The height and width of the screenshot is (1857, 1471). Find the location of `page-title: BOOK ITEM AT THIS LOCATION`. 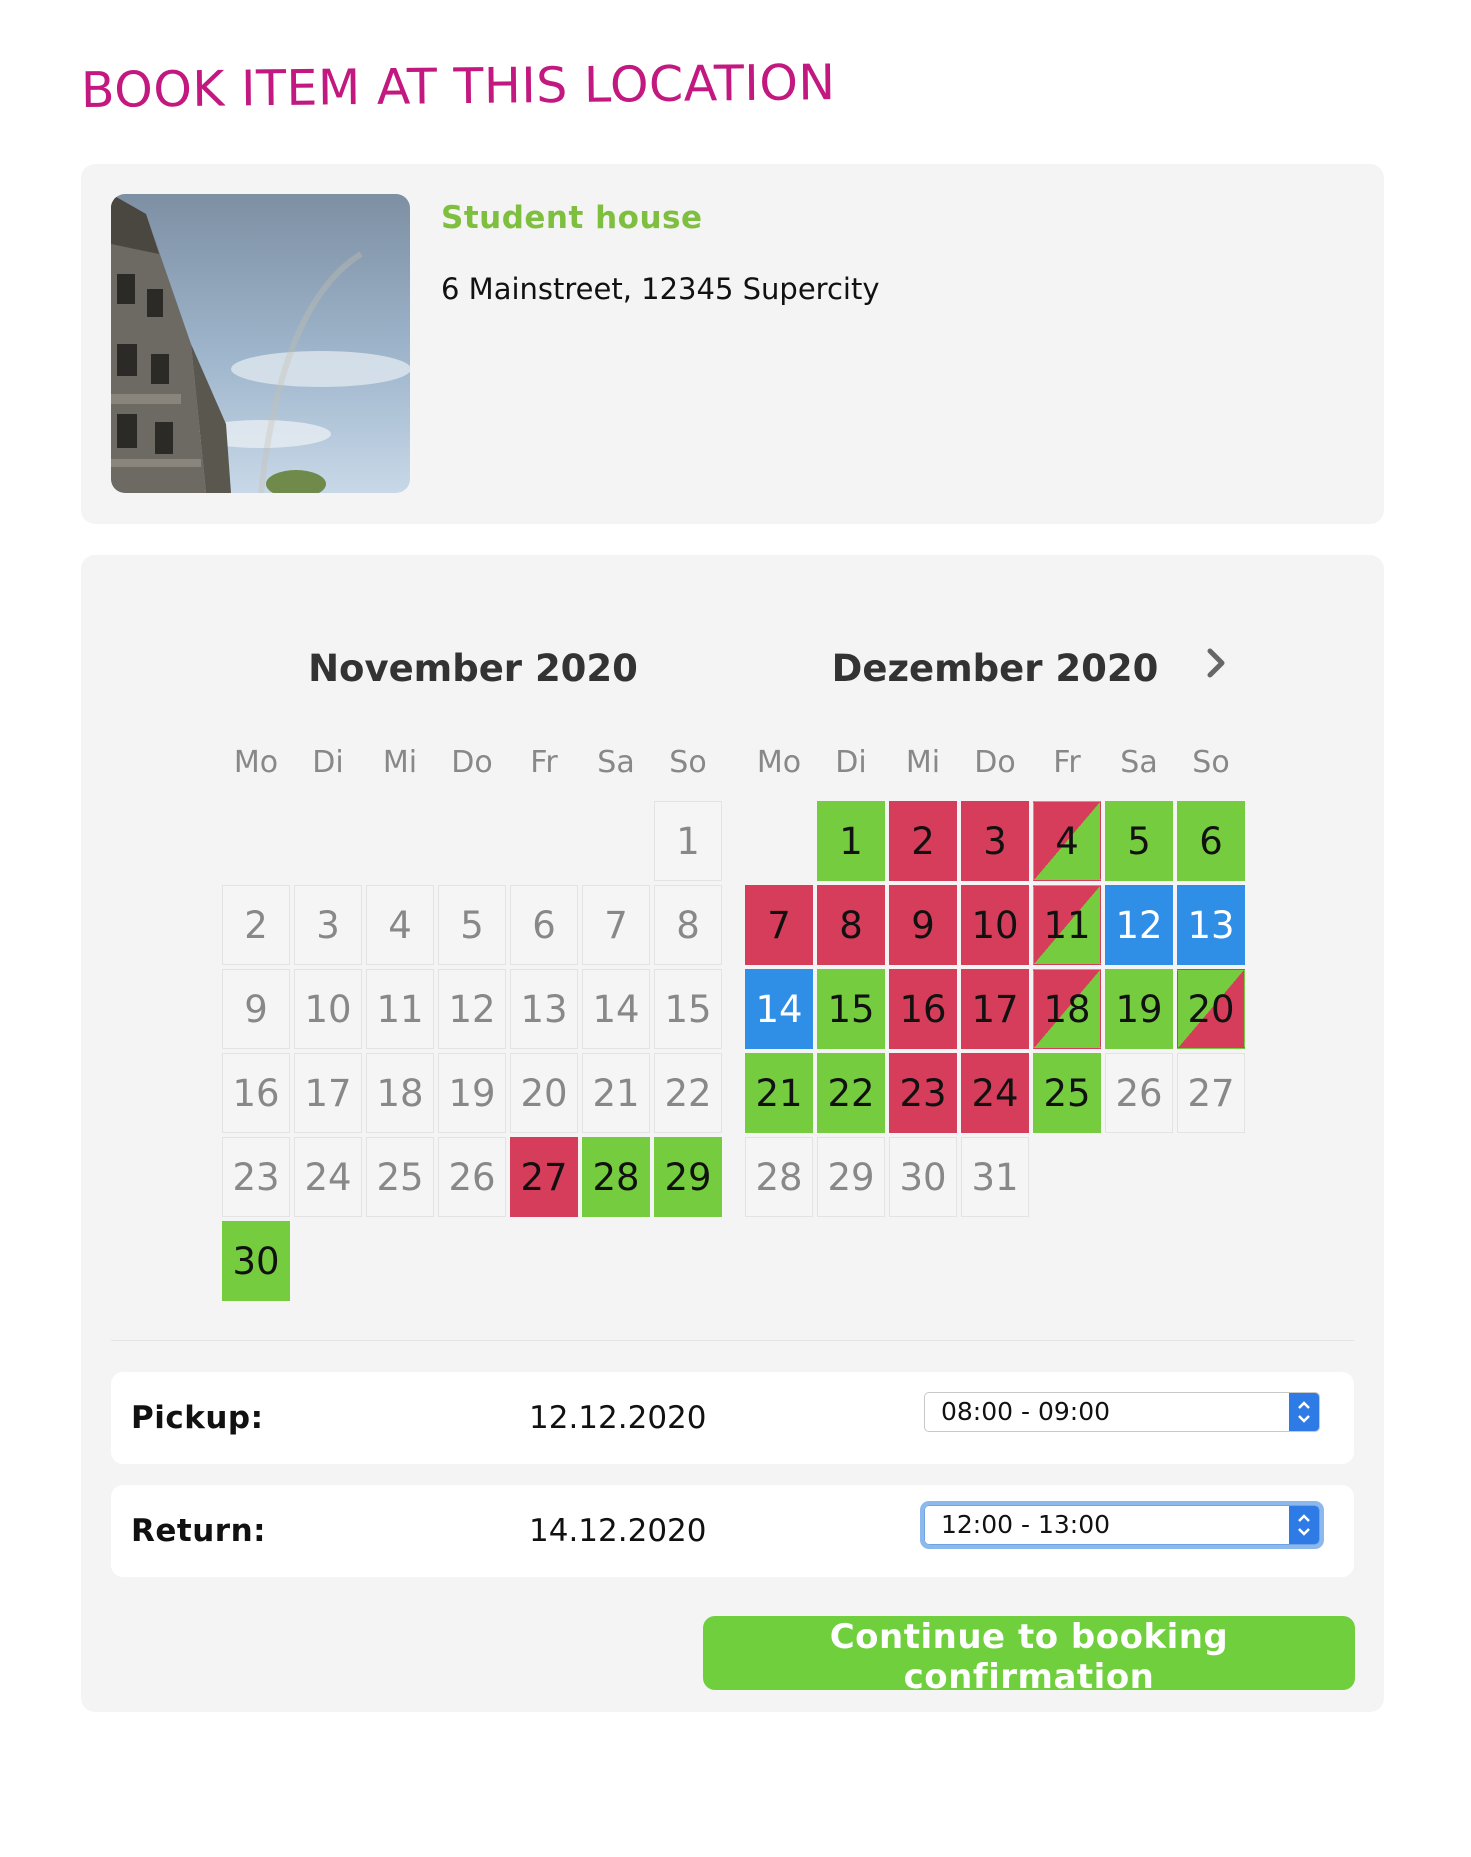

page-title: BOOK ITEM AT THIS LOCATION is located at coordinates (458, 86).